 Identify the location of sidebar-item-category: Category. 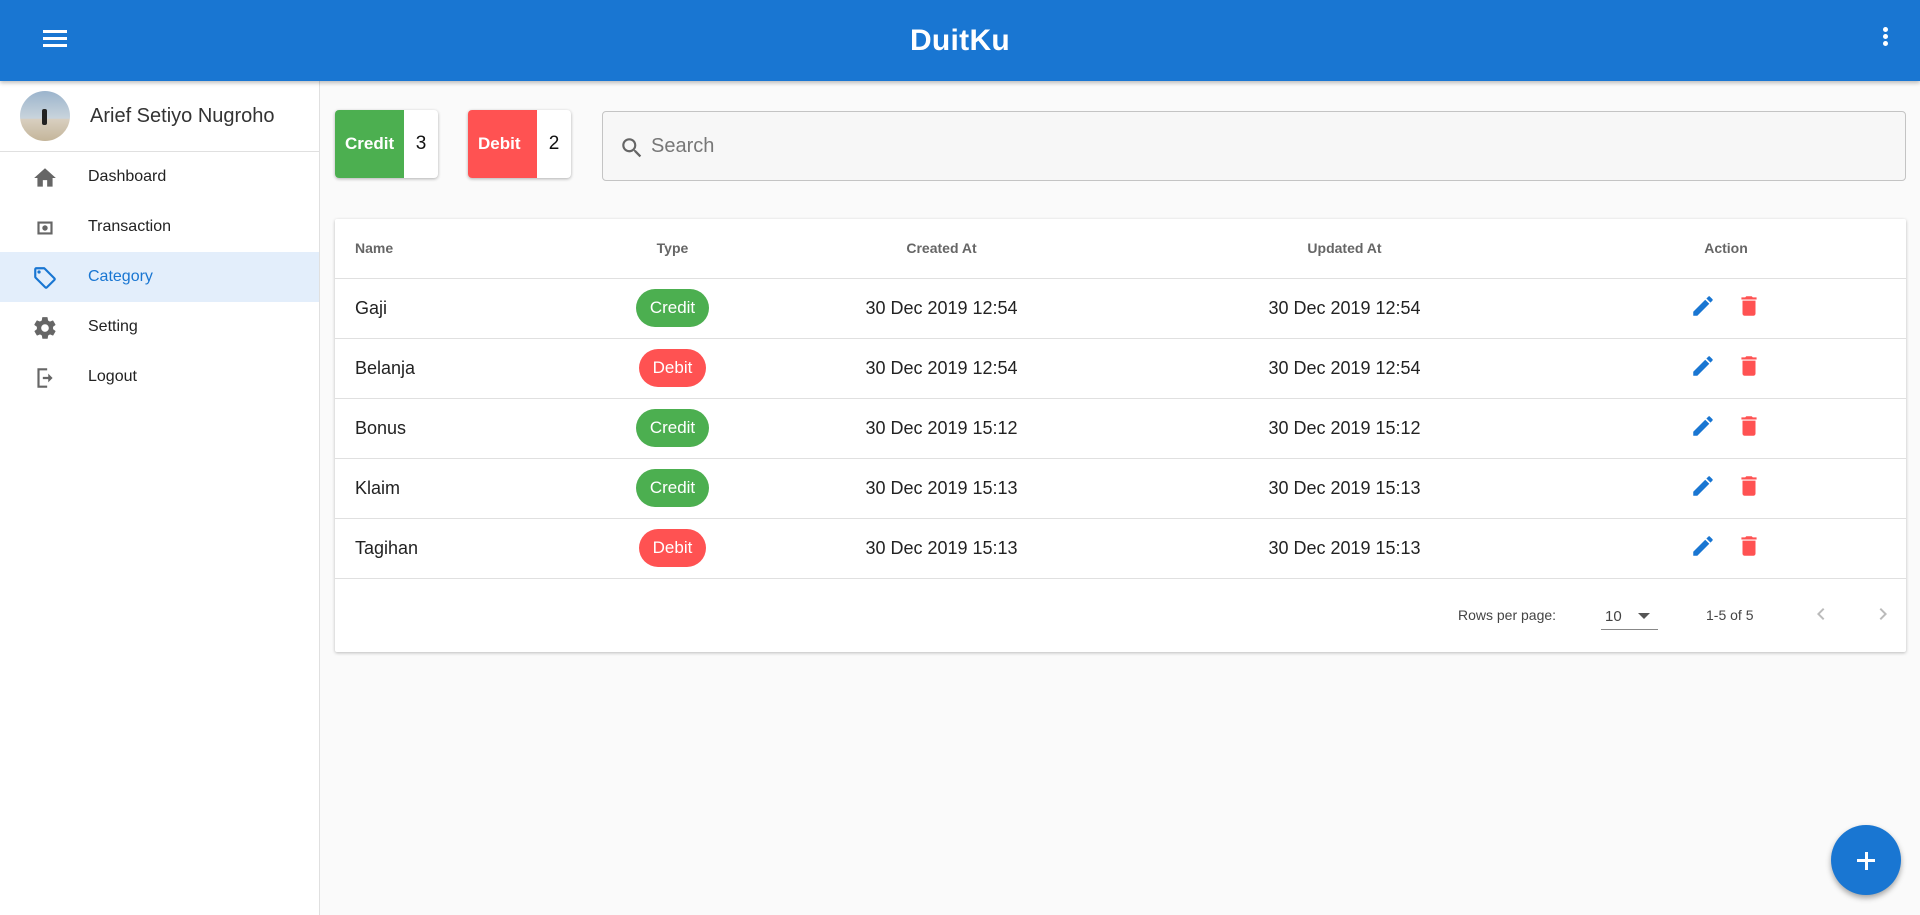
(159, 277).